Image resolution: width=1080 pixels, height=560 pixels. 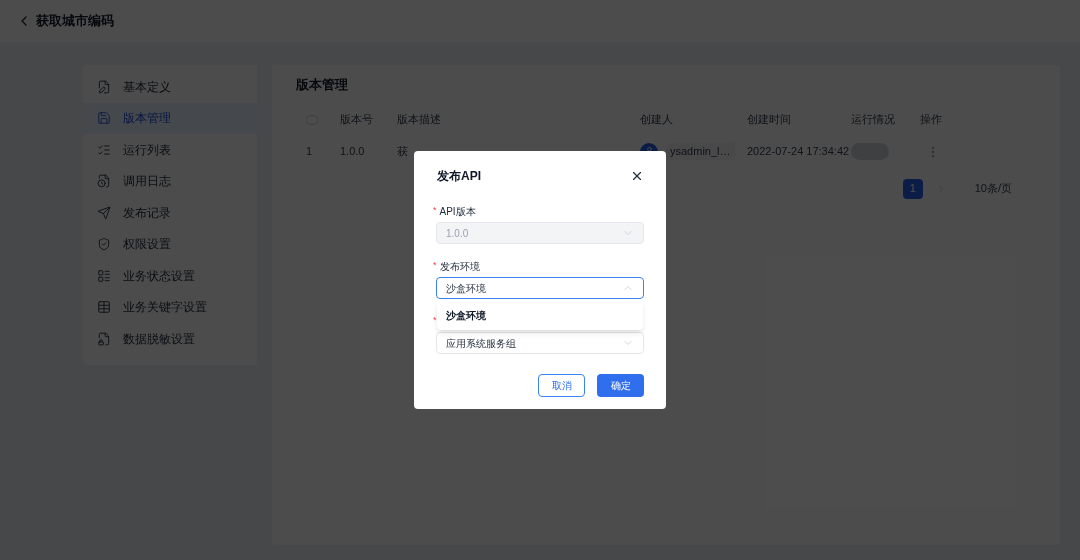 I want to click on field-label: API版本, so click(x=457, y=211).